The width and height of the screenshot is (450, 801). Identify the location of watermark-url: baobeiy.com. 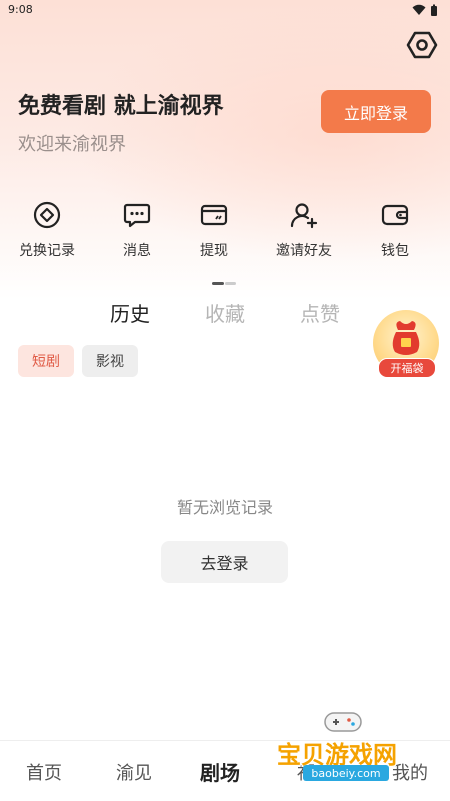
(346, 773).